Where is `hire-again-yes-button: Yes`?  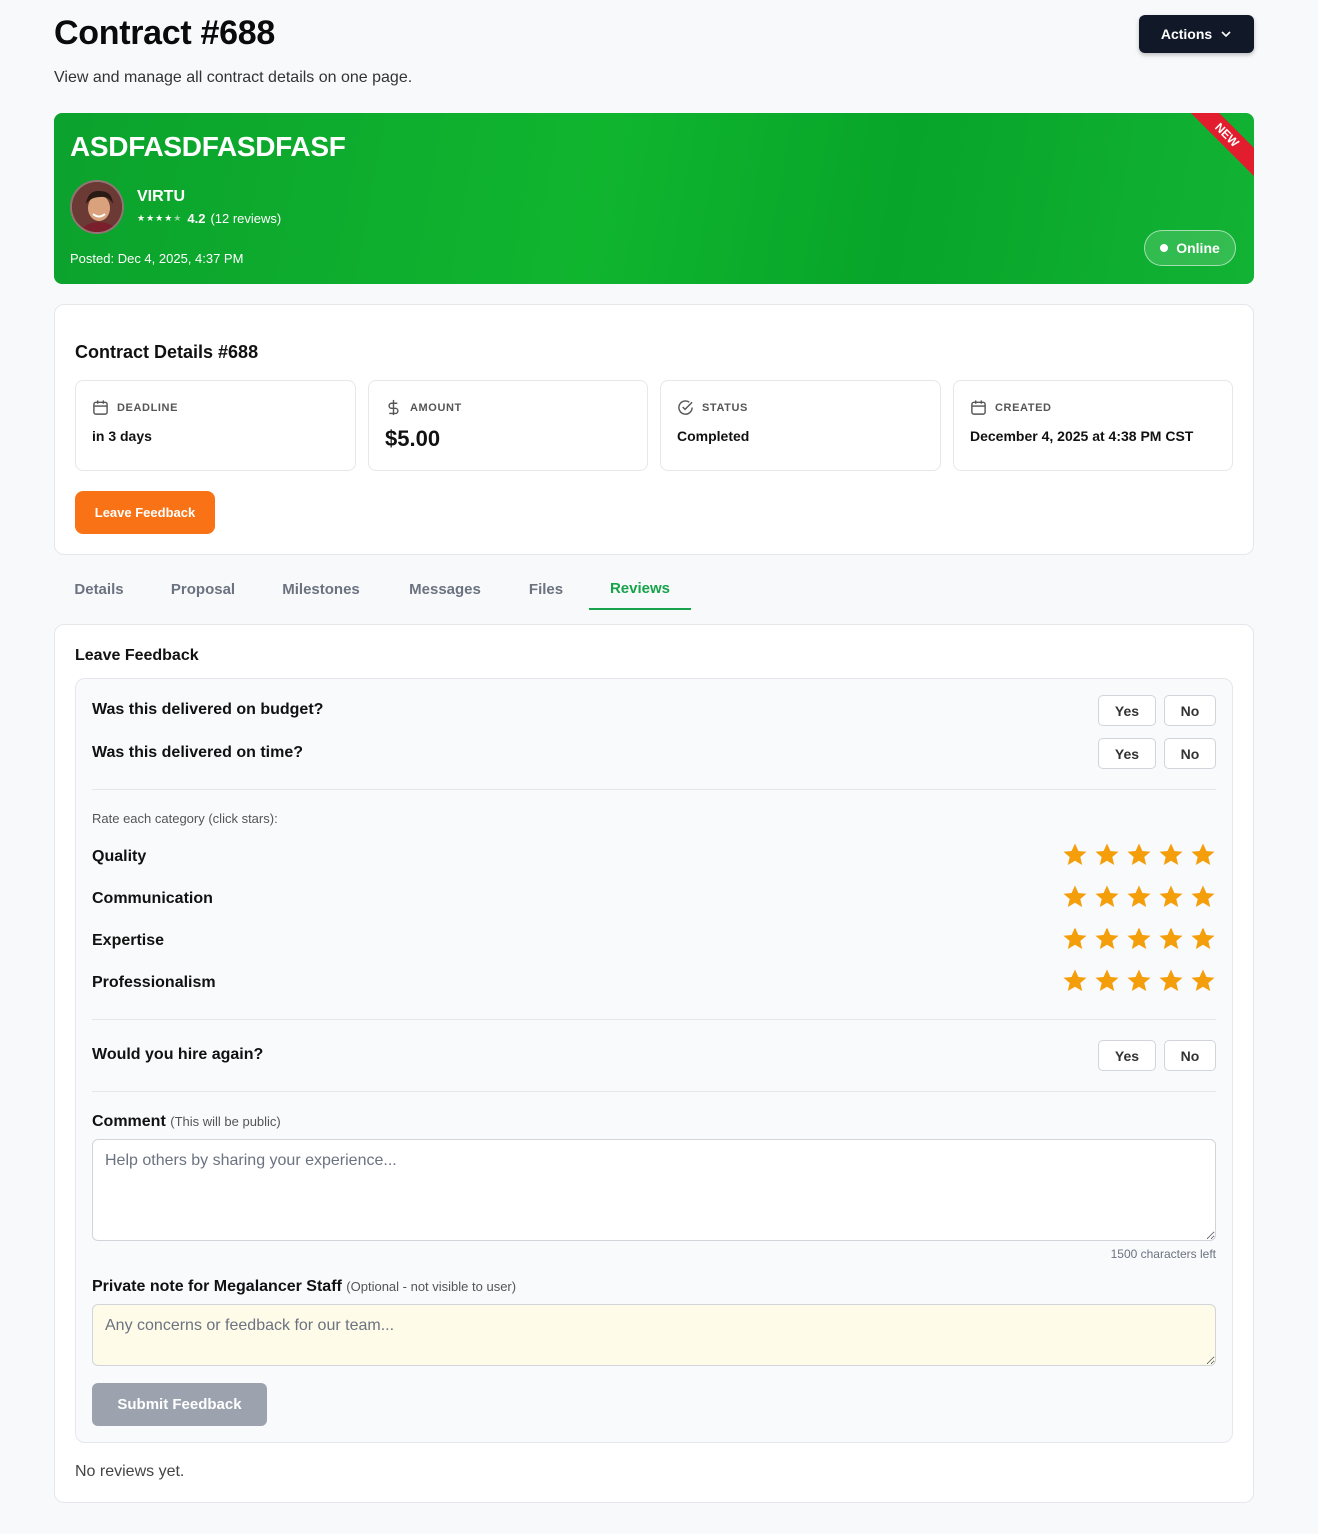
hire-again-yes-button: Yes is located at coordinates (1127, 1055).